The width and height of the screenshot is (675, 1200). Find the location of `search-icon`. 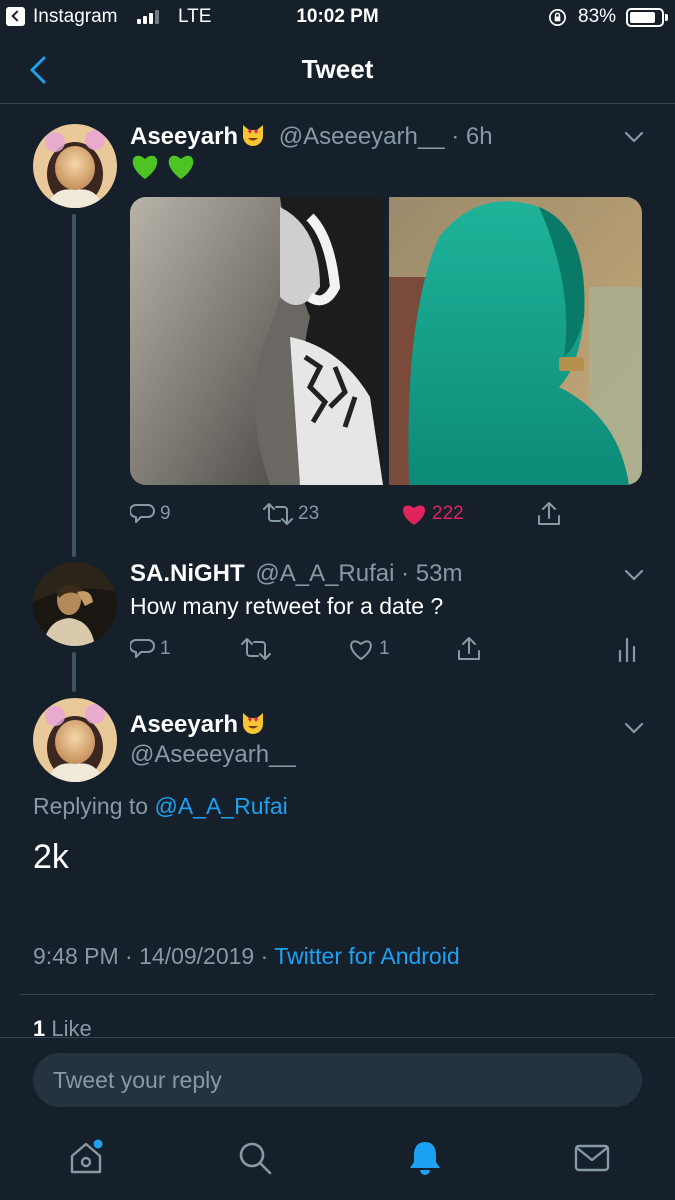

search-icon is located at coordinates (255, 1158).